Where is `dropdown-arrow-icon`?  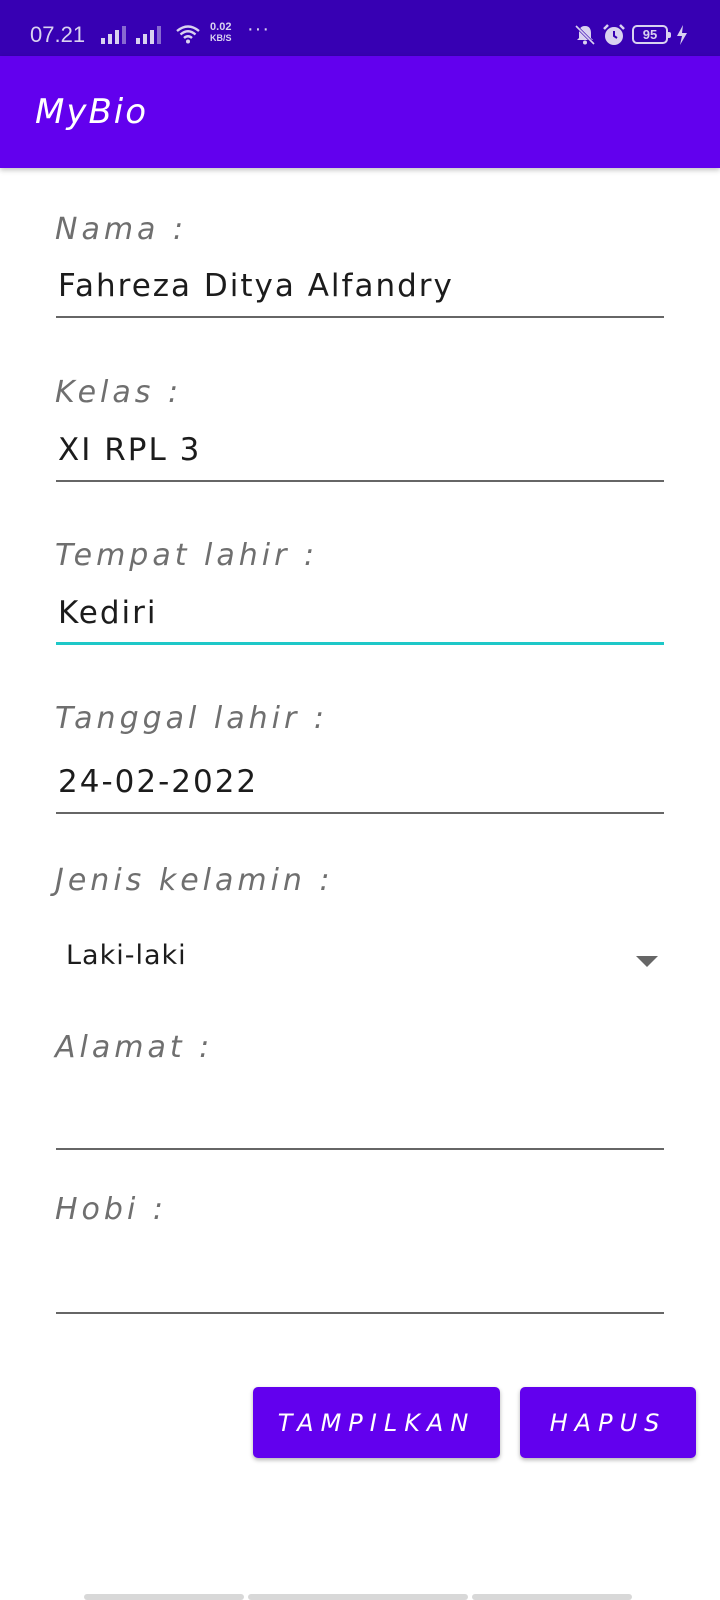 dropdown-arrow-icon is located at coordinates (647, 961).